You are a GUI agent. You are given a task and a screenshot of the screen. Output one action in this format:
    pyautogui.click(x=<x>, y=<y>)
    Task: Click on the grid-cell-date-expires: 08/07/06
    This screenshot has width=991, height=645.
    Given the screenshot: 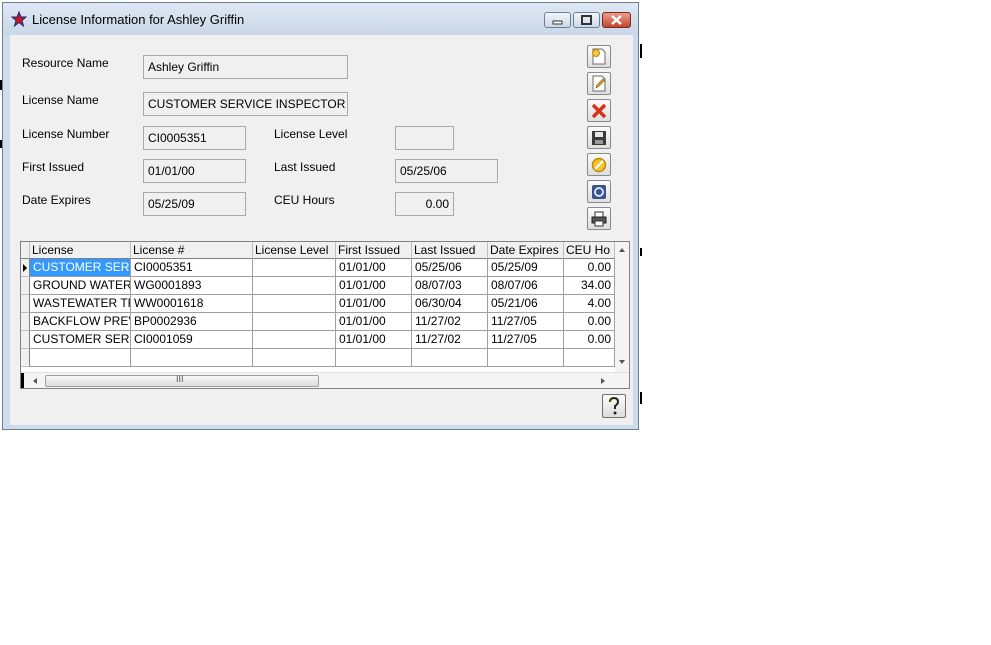 What is the action you would take?
    pyautogui.click(x=526, y=286)
    